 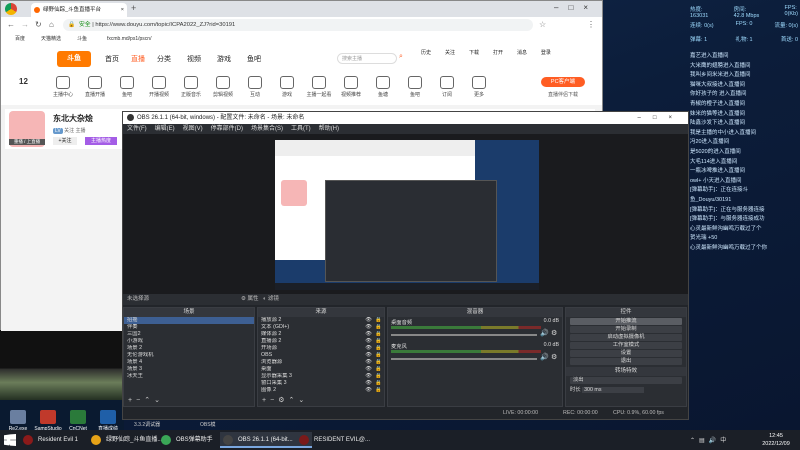 What do you see at coordinates (725, 441) in the screenshot?
I see `ime-indicator: 中` at bounding box center [725, 441].